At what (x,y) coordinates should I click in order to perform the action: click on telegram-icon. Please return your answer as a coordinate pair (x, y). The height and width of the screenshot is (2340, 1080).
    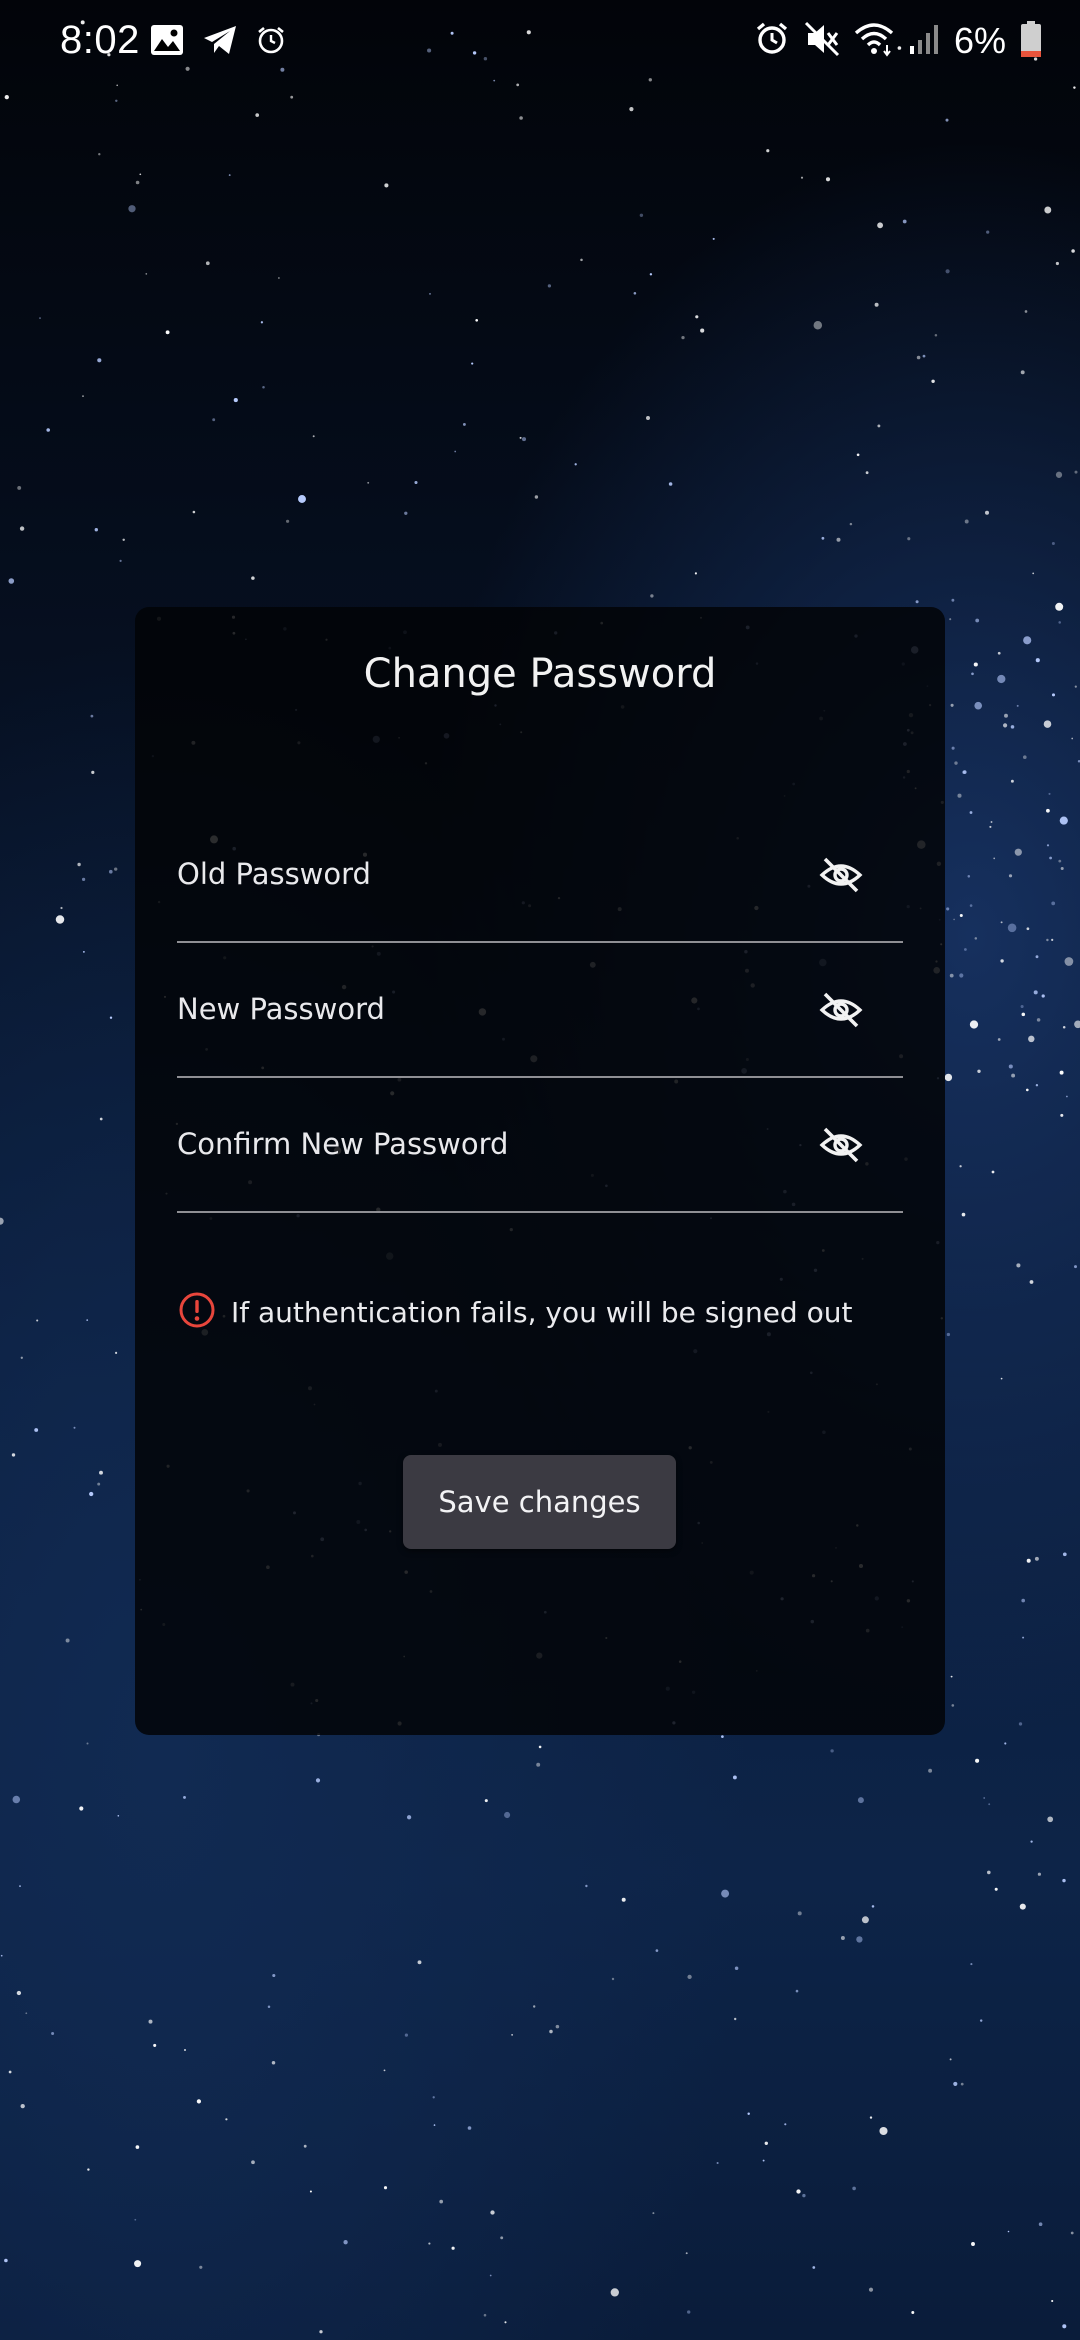
    Looking at the image, I should click on (220, 42).